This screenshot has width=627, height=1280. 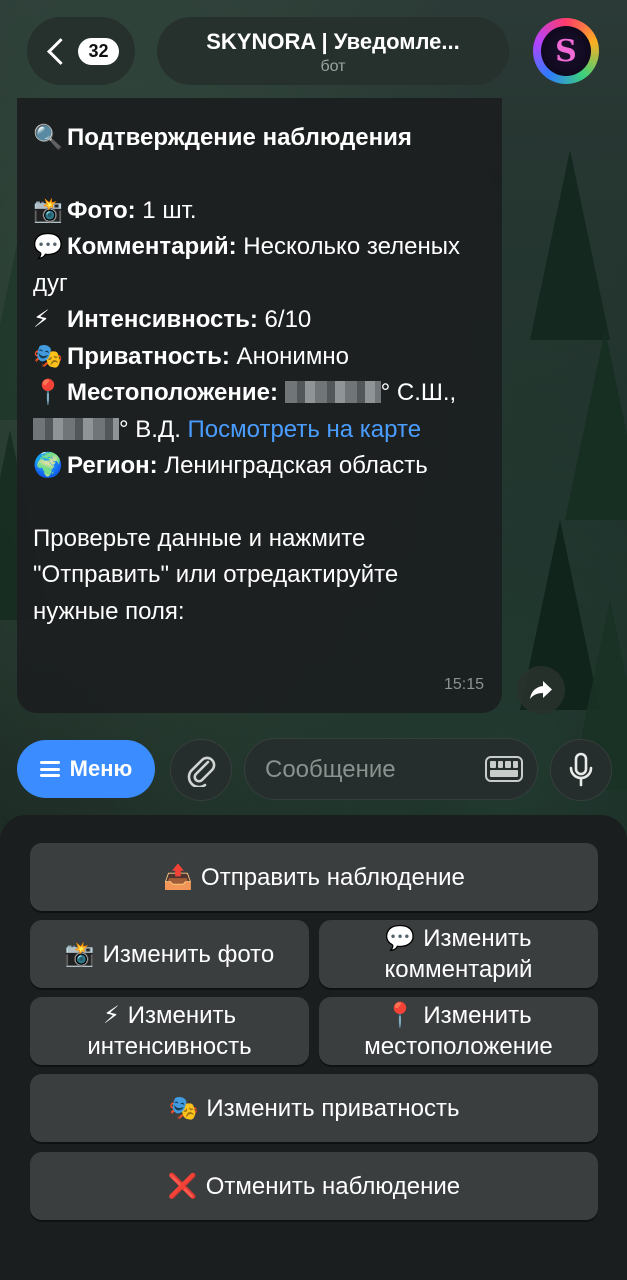 I want to click on message-heading-line: 🔍 Подтверждение наблюдения, so click(x=259, y=138).